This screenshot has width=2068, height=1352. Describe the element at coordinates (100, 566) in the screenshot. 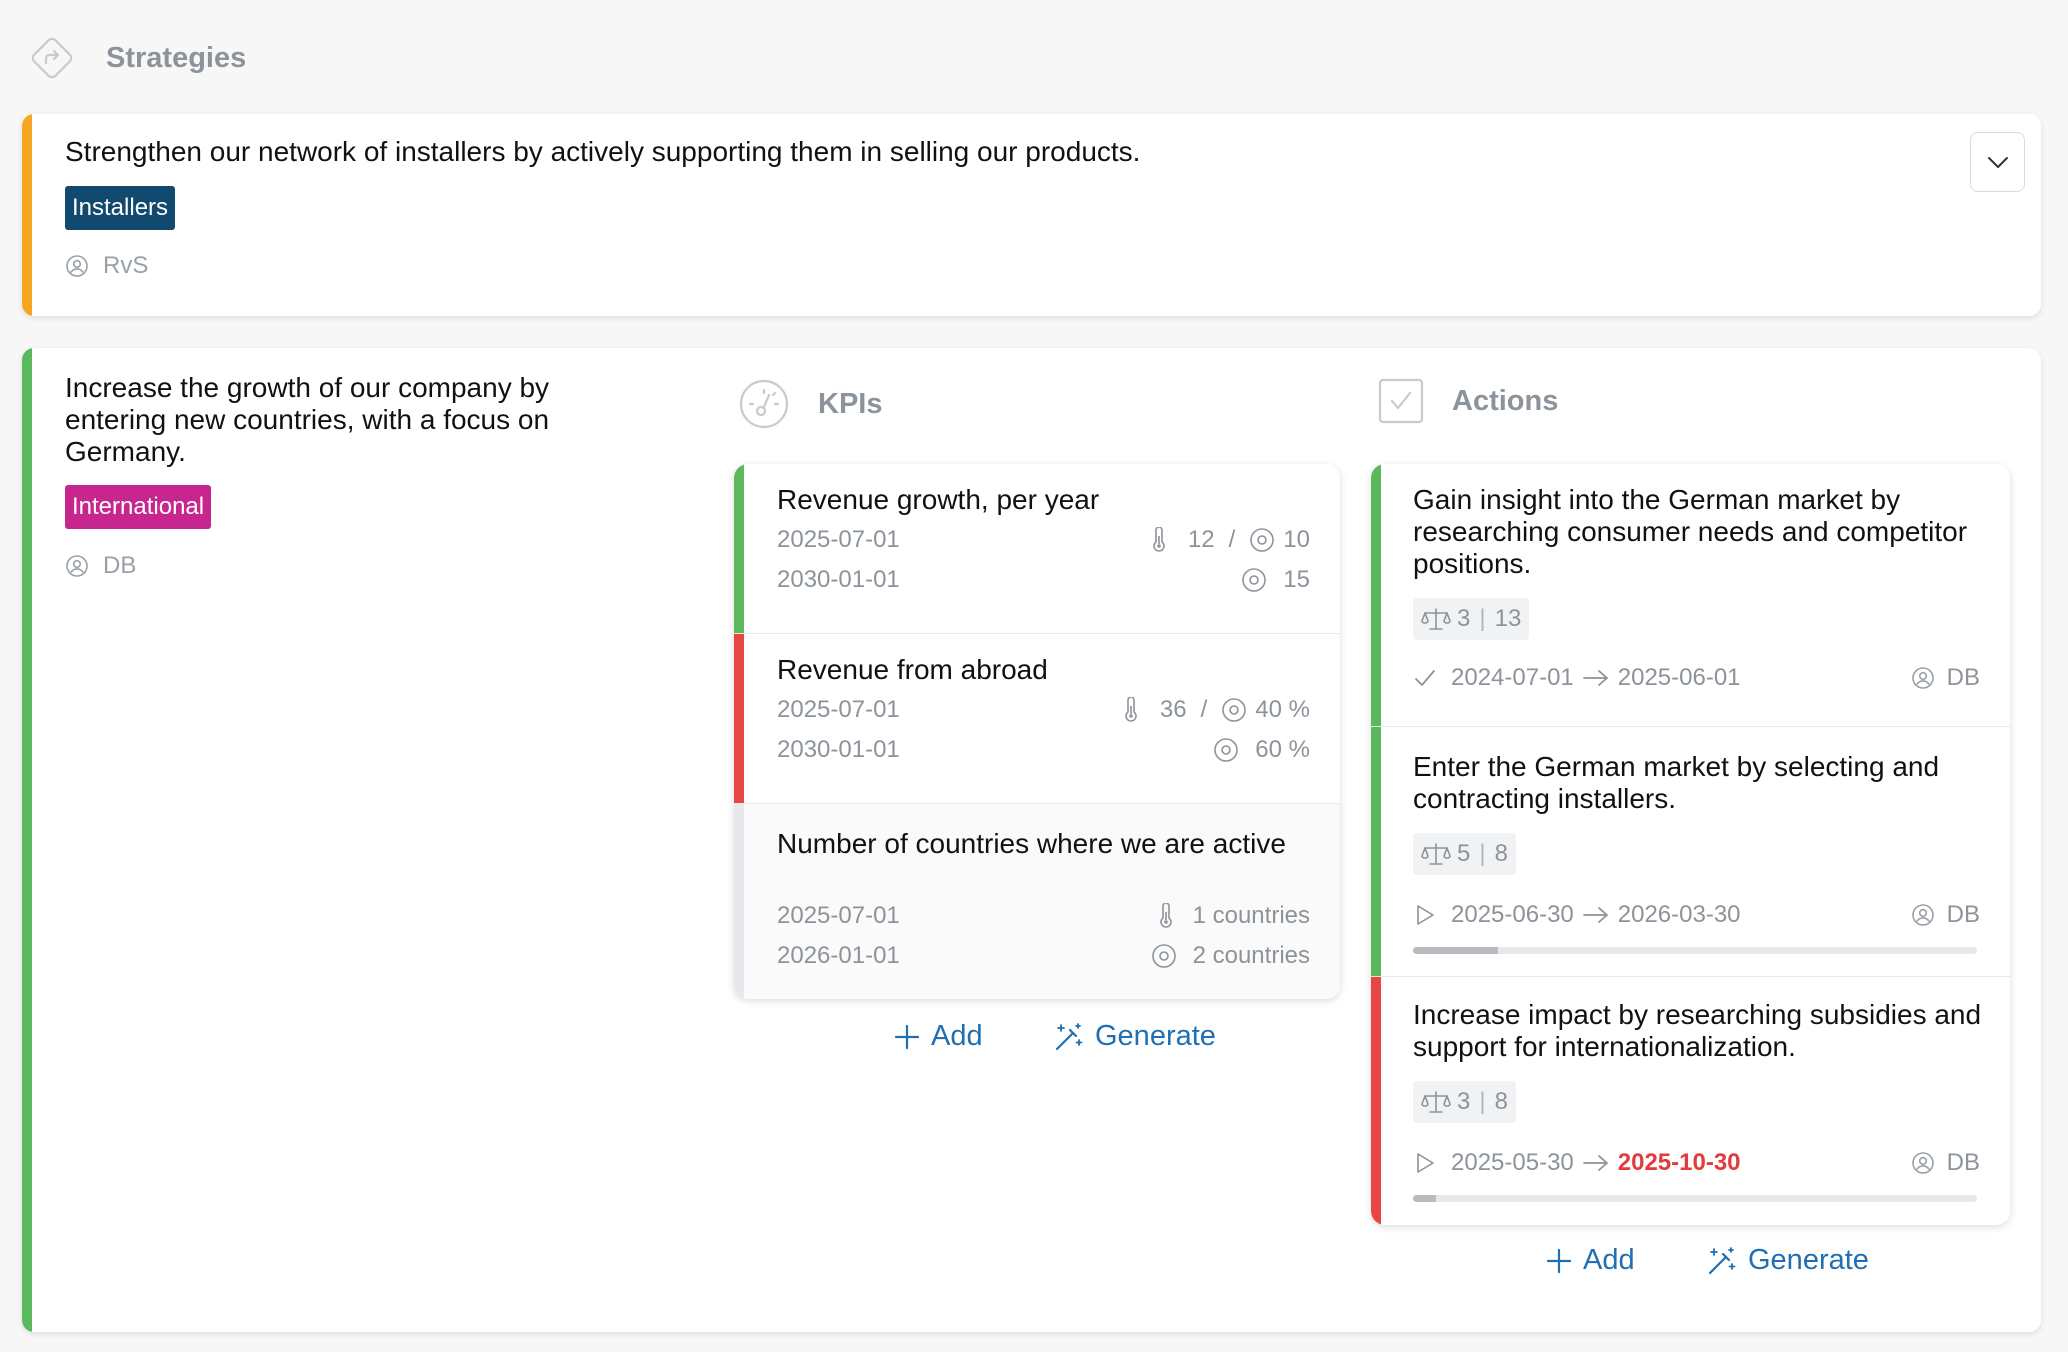

I see `strategy-owner: DB` at that location.